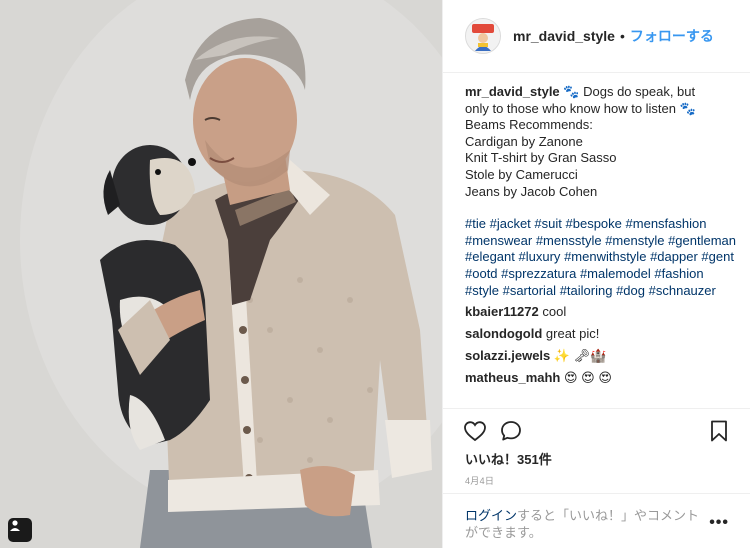 The width and height of the screenshot is (750, 548). Describe the element at coordinates (512, 432) in the screenshot. I see `speech-bubble-icon` at that location.